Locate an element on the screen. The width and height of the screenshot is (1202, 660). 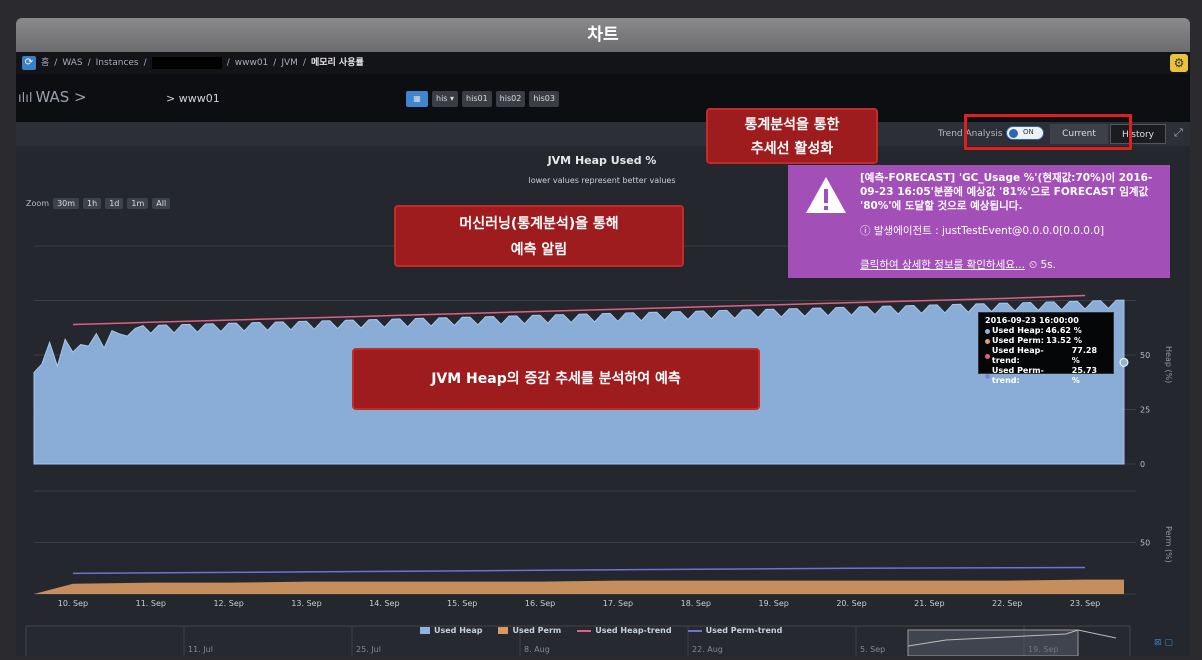
legend-used-perm: Used Perm is located at coordinates (529, 630).